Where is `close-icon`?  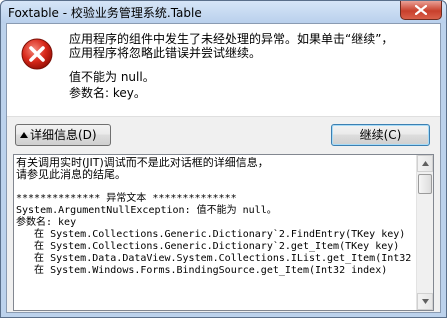 close-icon is located at coordinates (421, 10).